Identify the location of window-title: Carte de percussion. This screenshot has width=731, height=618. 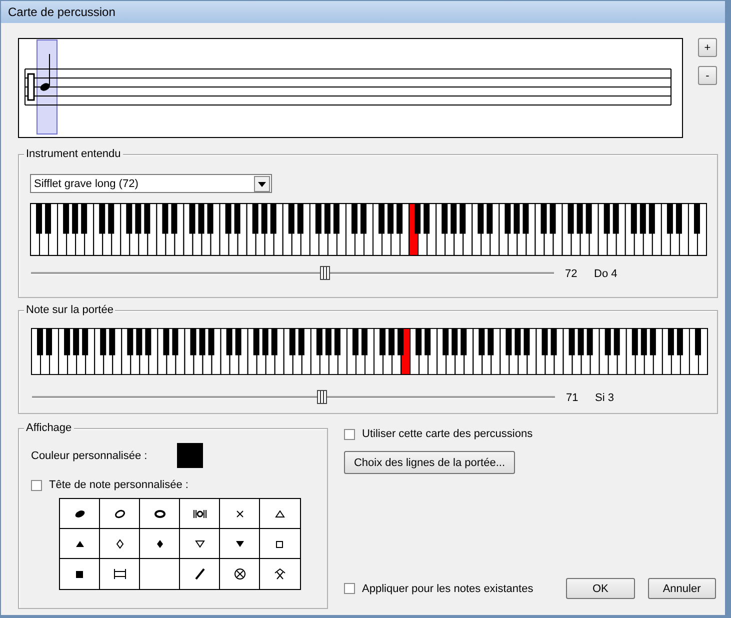
(363, 12).